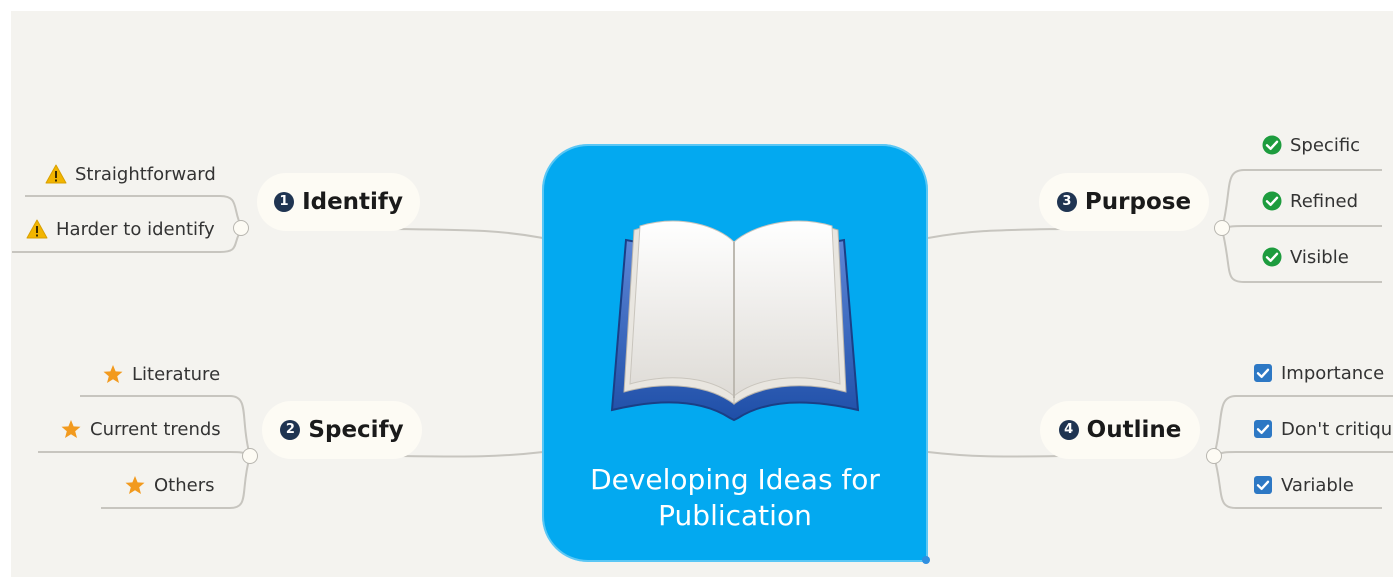 This screenshot has height=577, width=1393. What do you see at coordinates (1066, 202) in the screenshot?
I see `topic-number-badge: 3` at bounding box center [1066, 202].